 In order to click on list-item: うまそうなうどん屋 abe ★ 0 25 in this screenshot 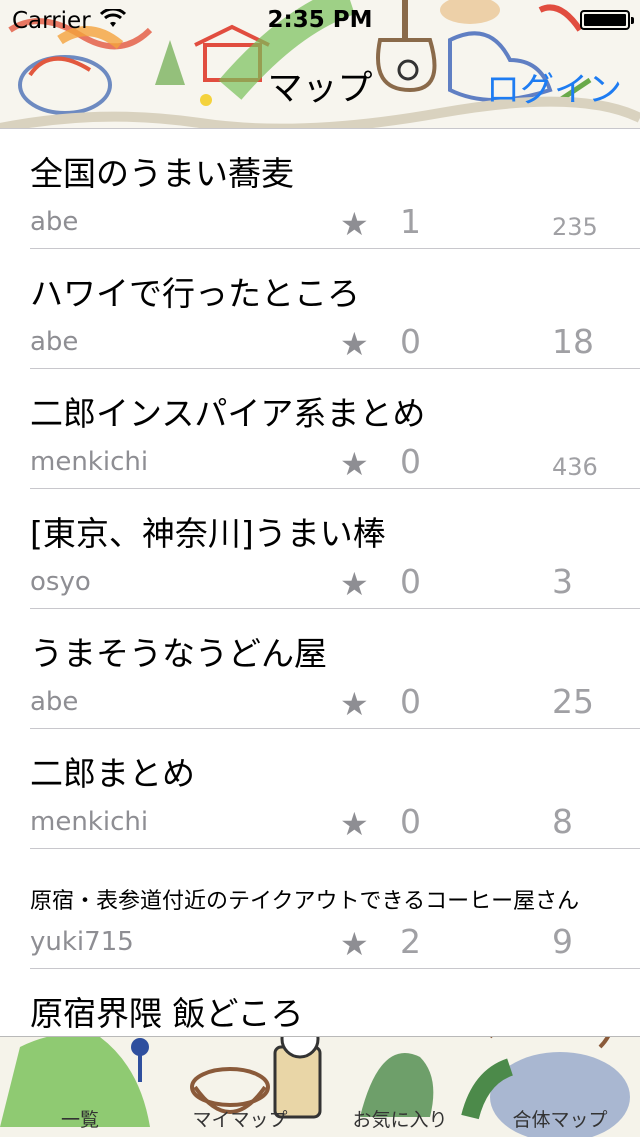, I will do `click(335, 669)`.